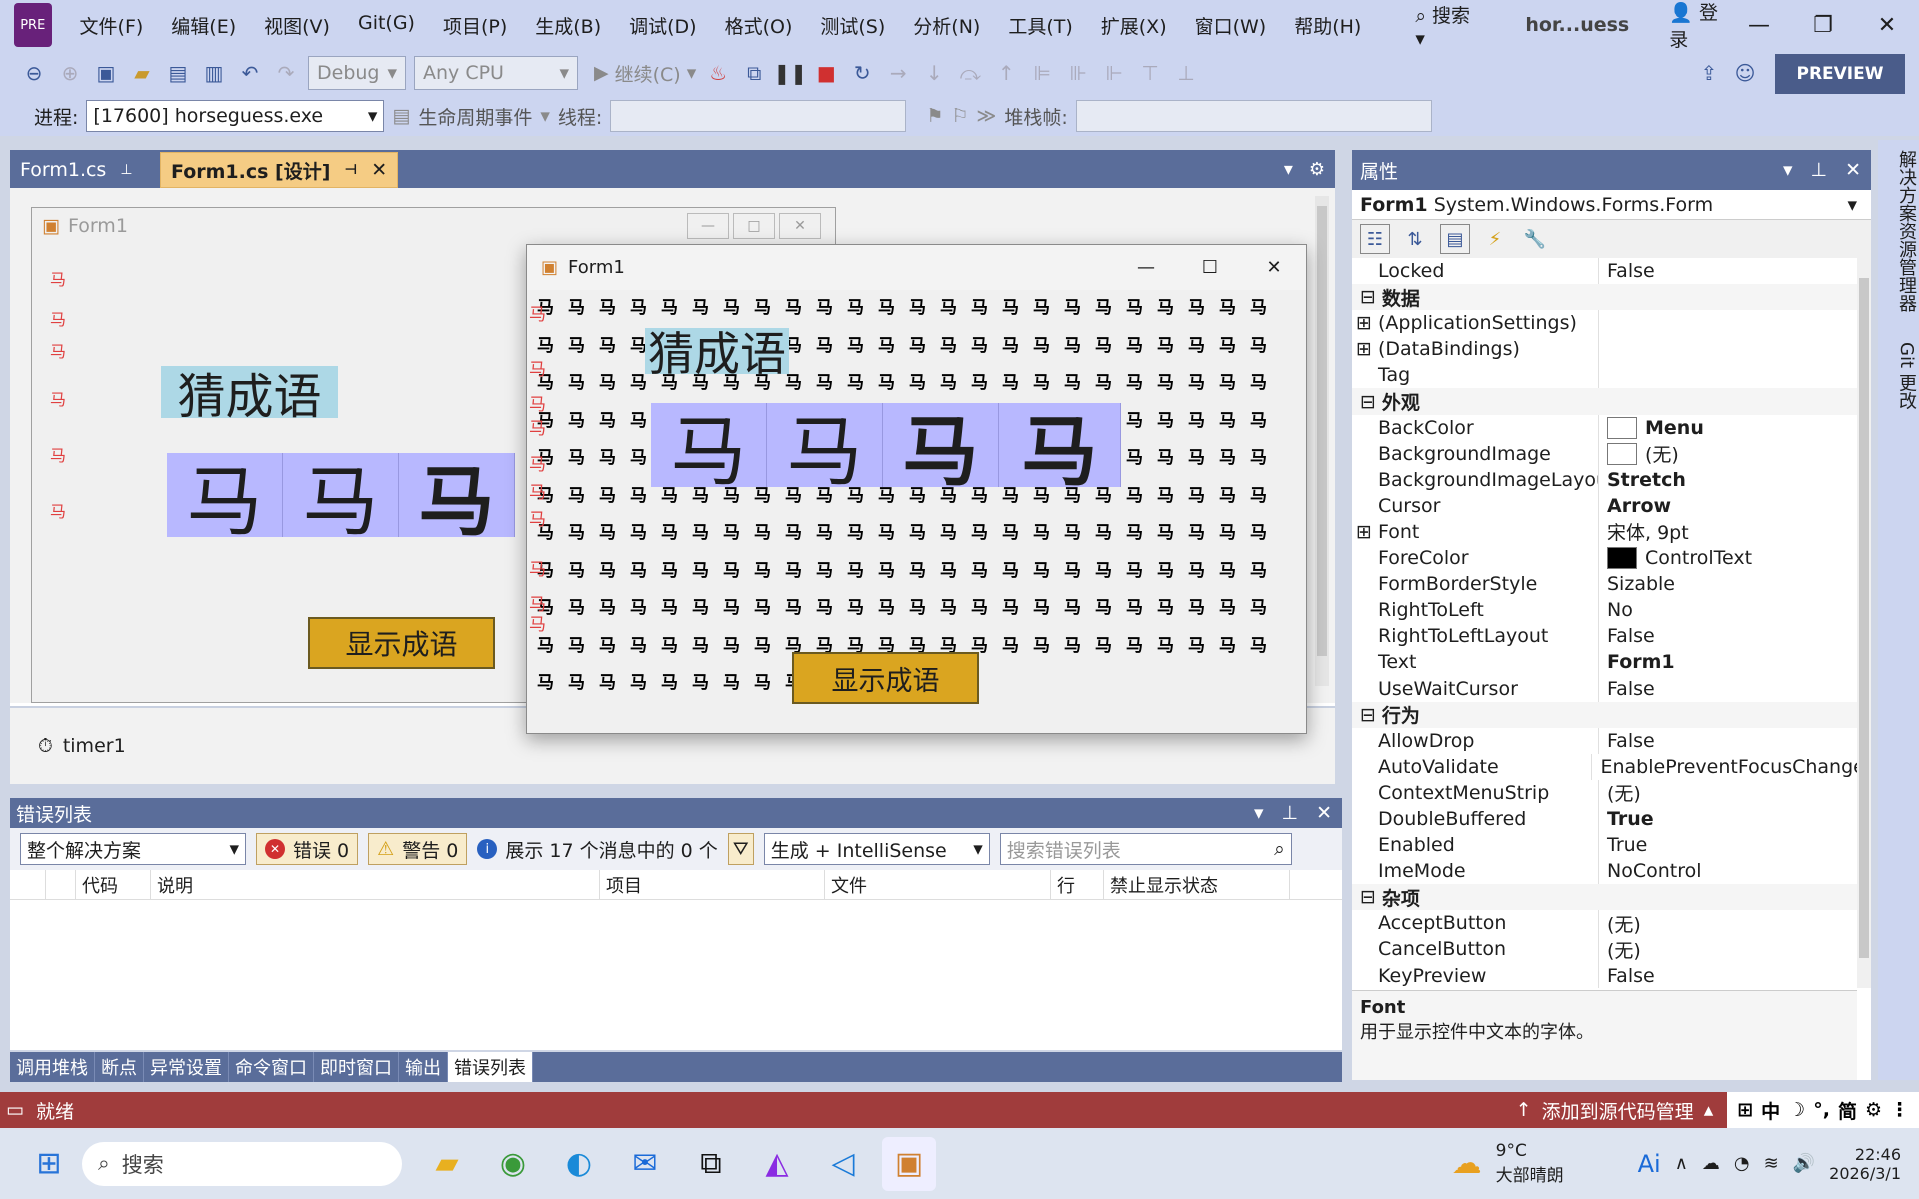  Describe the element at coordinates (1898, 231) in the screenshot. I see `solution-explorer-tab: 解决方案资源管理器` at that location.